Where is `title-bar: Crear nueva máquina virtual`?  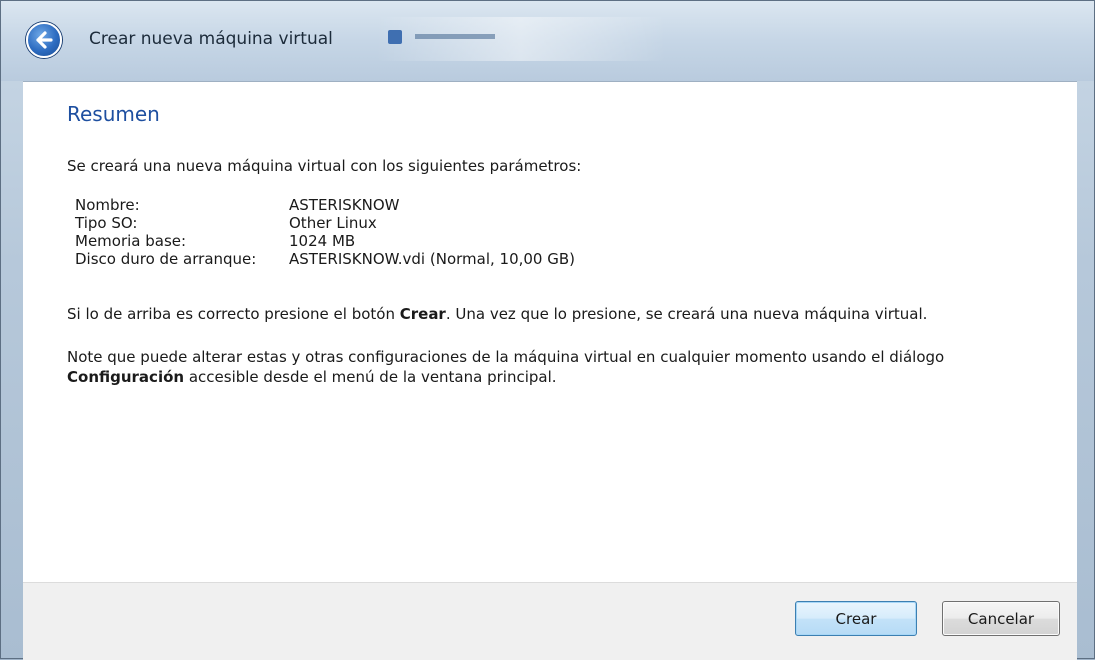
title-bar: Crear nueva máquina virtual is located at coordinates (547, 41).